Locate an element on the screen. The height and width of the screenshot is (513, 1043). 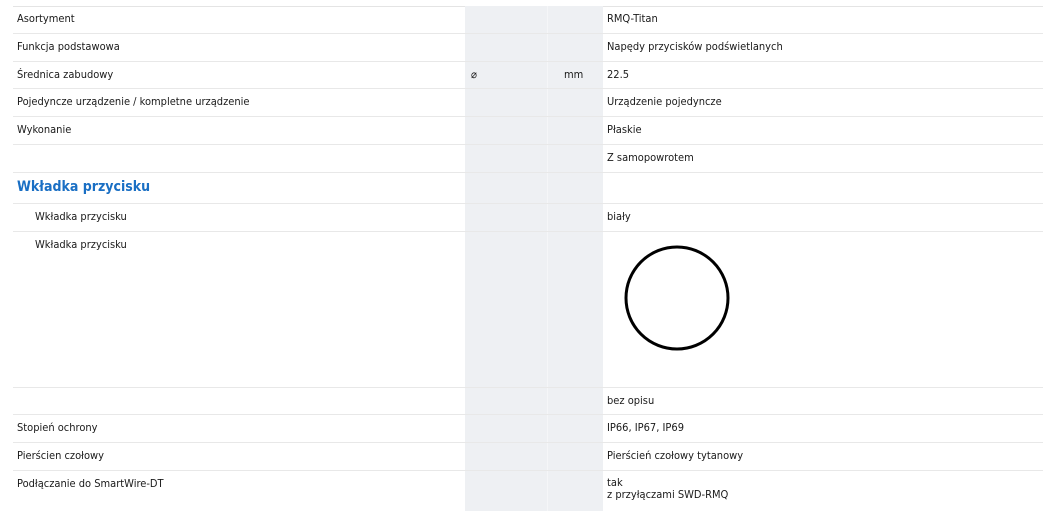
table-row: Średnica zabudowy ⌀ mm 22.5 is located at coordinates (528, 75).